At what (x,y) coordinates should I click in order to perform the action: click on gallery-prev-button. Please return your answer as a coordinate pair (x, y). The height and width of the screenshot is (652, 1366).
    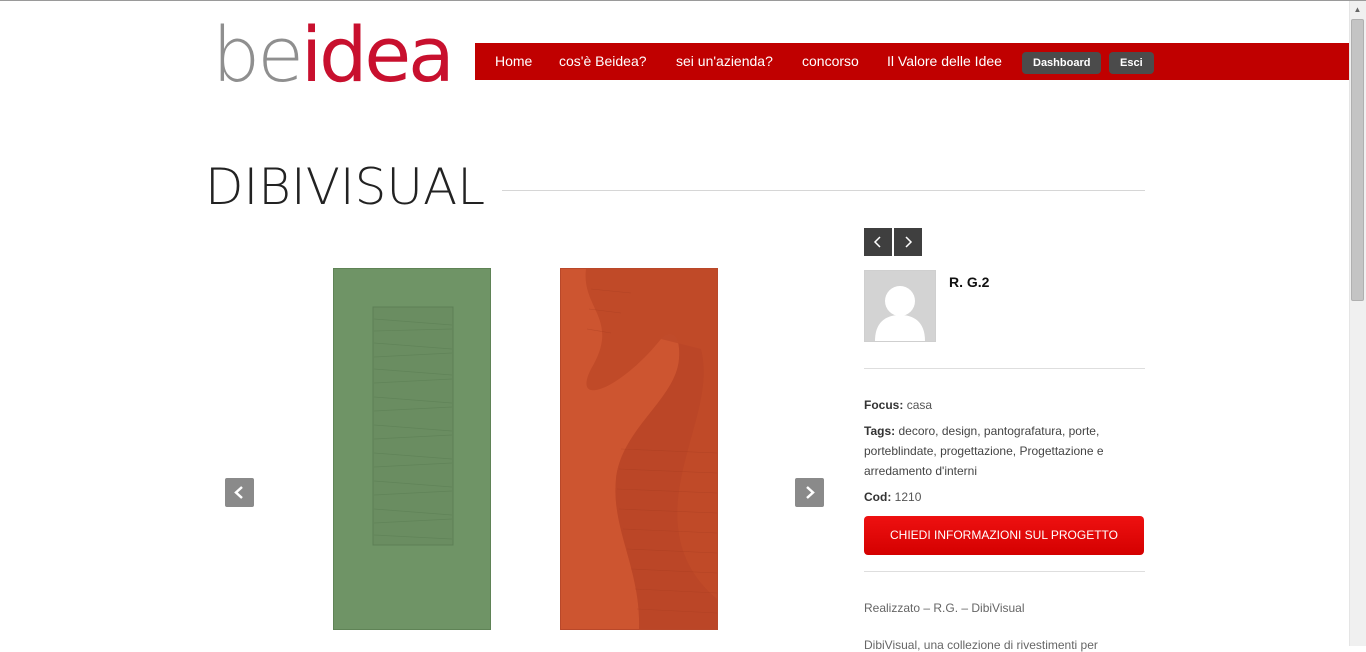
    Looking at the image, I should click on (239, 492).